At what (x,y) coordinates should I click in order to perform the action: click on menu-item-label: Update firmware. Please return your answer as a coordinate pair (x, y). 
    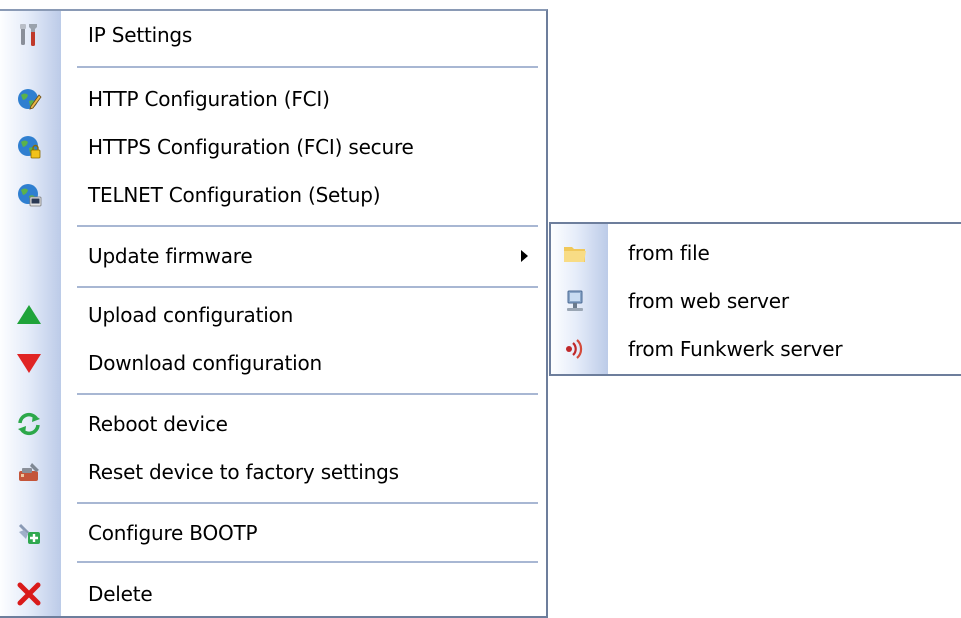
    Looking at the image, I should click on (170, 256).